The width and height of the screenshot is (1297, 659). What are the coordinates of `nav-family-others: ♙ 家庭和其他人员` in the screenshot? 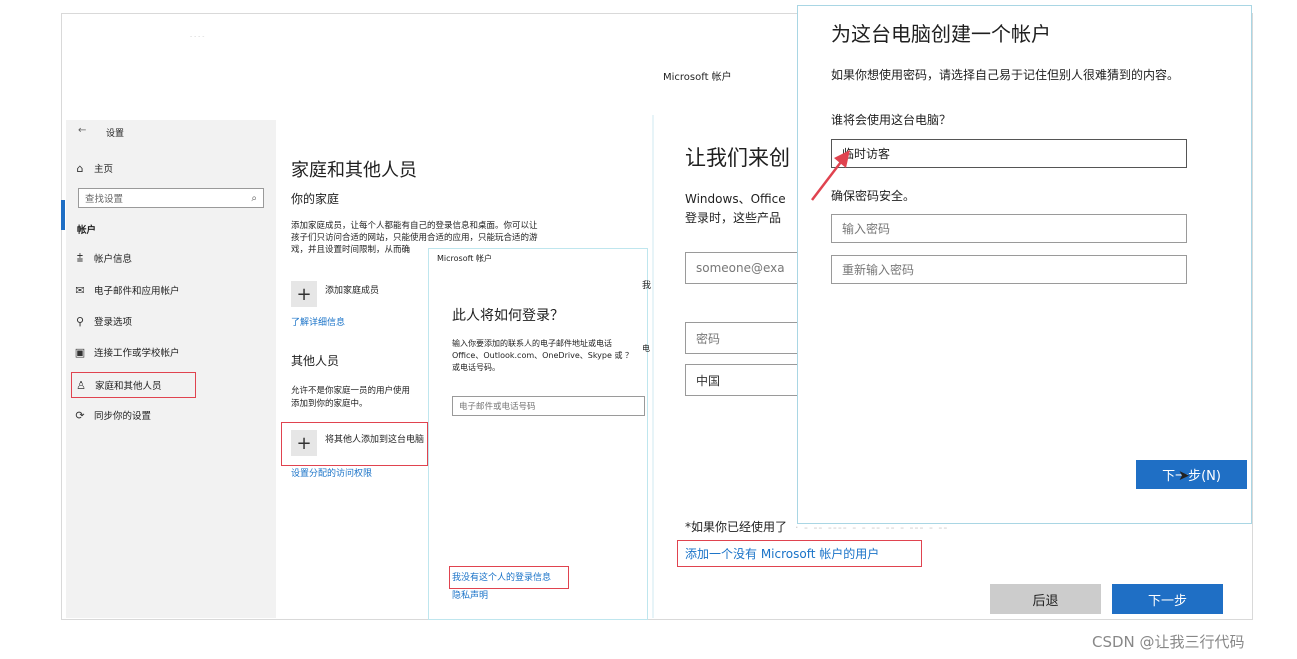 It's located at (133, 385).